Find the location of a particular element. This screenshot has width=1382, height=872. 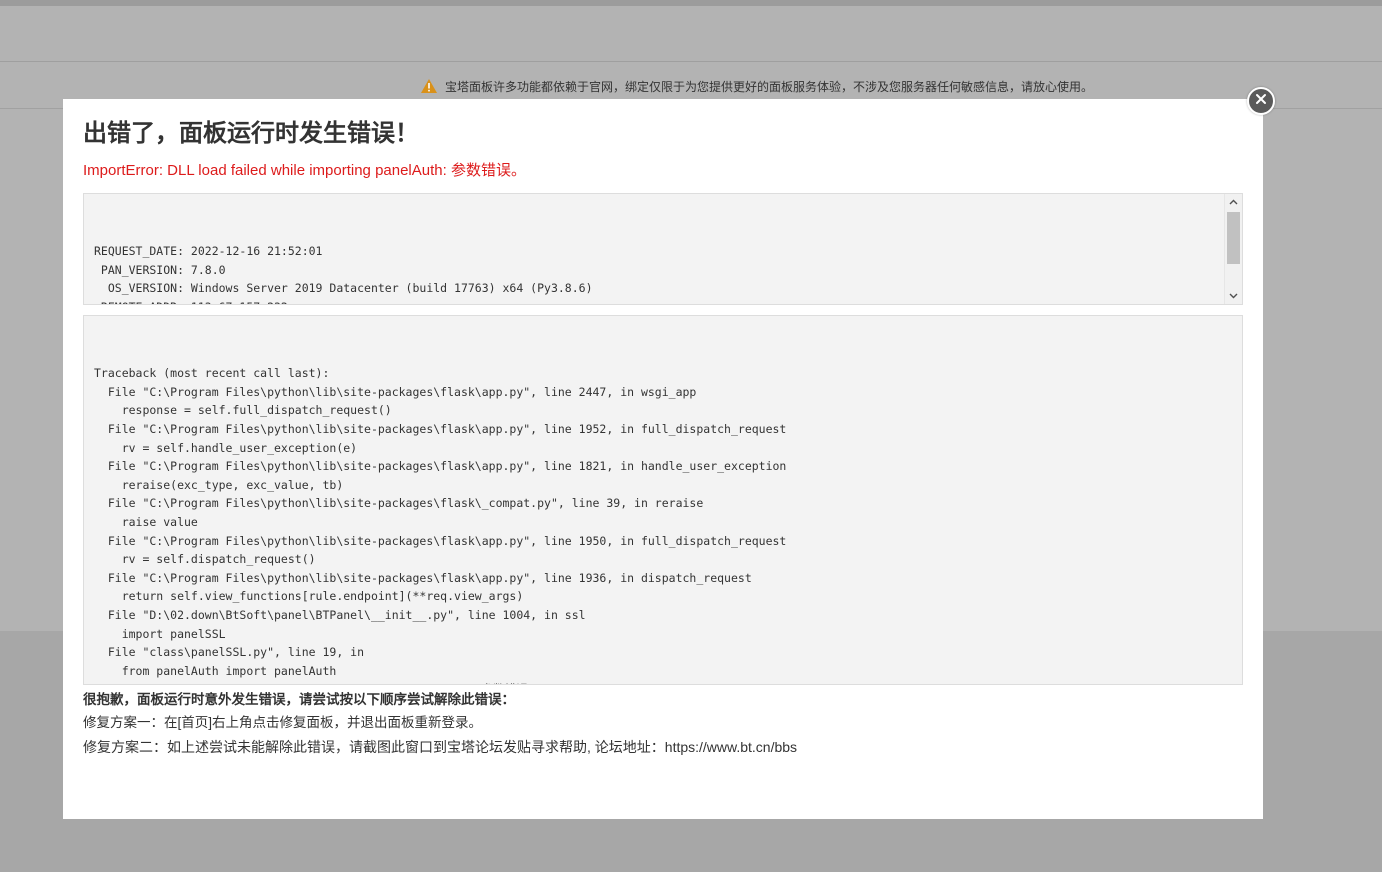

warning-icon is located at coordinates (429, 86).